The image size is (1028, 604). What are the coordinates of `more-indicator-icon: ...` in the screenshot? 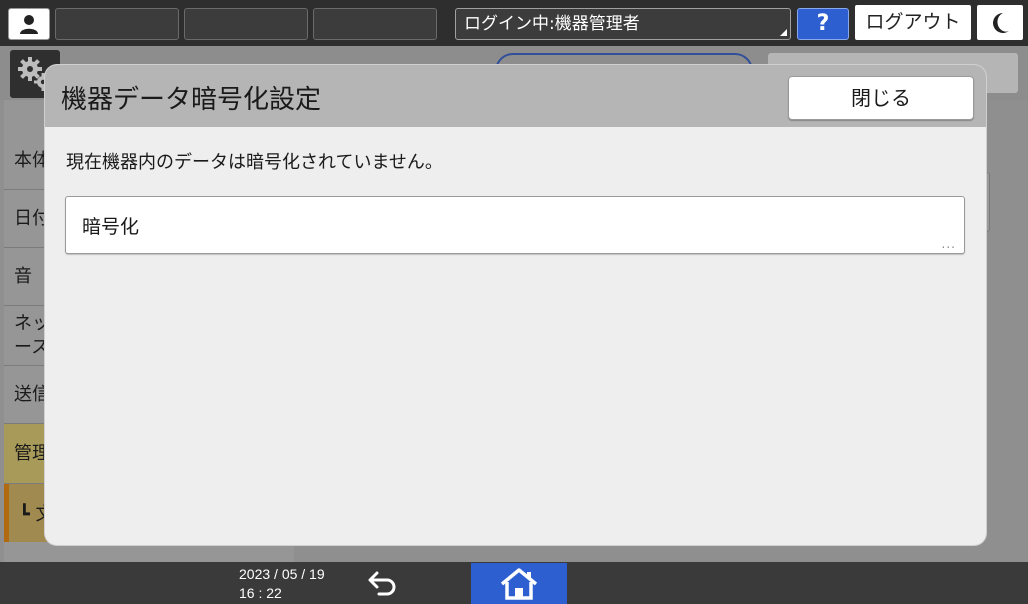 It's located at (948, 244).